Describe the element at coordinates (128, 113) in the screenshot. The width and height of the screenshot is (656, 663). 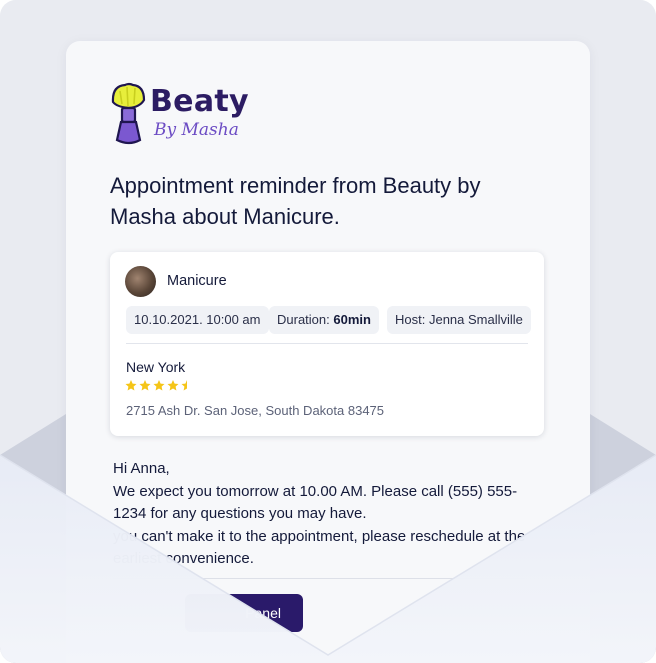
I see `makeup-brush-icon` at that location.